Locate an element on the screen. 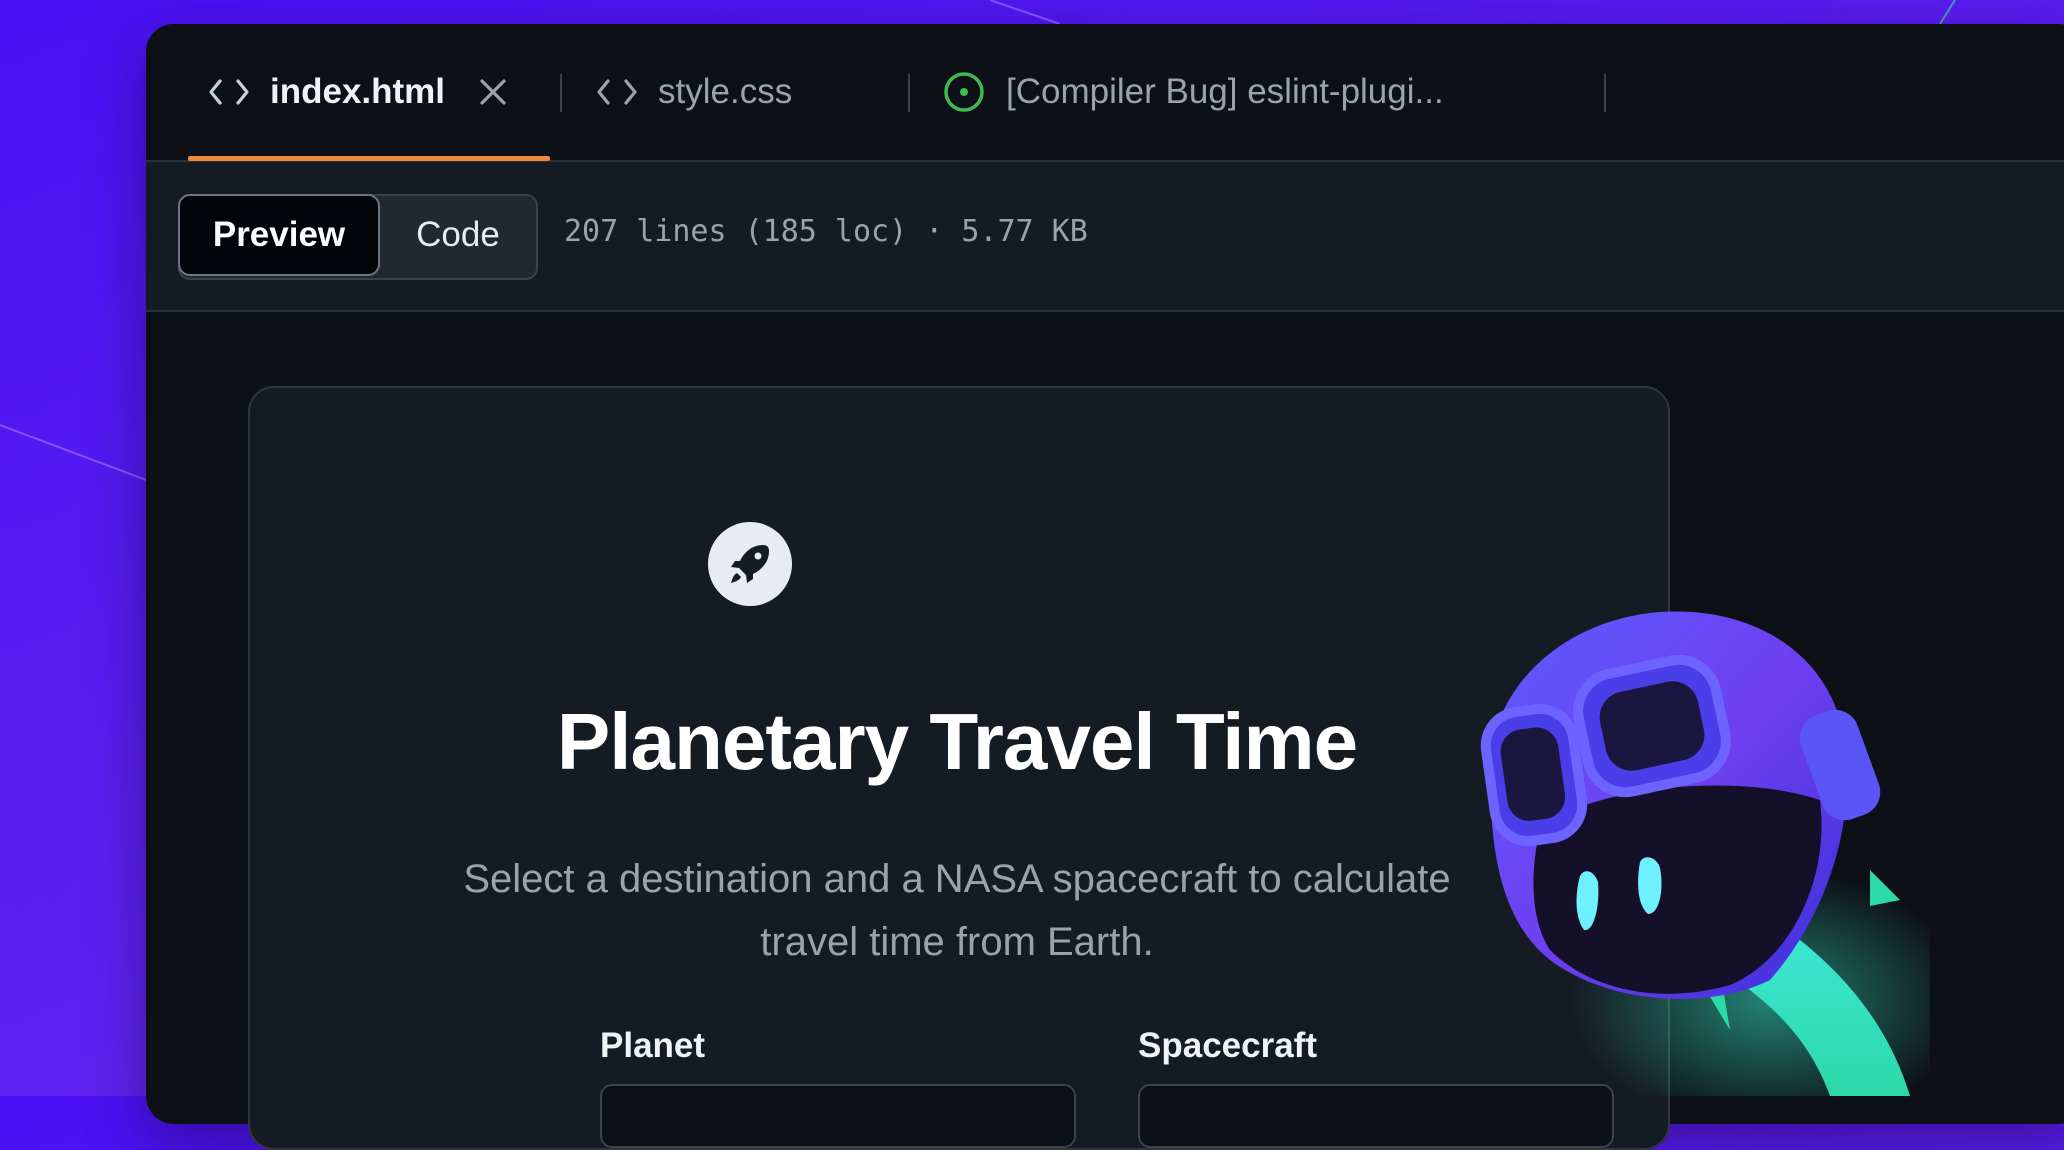  spacecraft-label: Spacecraft is located at coordinates (1227, 1045).